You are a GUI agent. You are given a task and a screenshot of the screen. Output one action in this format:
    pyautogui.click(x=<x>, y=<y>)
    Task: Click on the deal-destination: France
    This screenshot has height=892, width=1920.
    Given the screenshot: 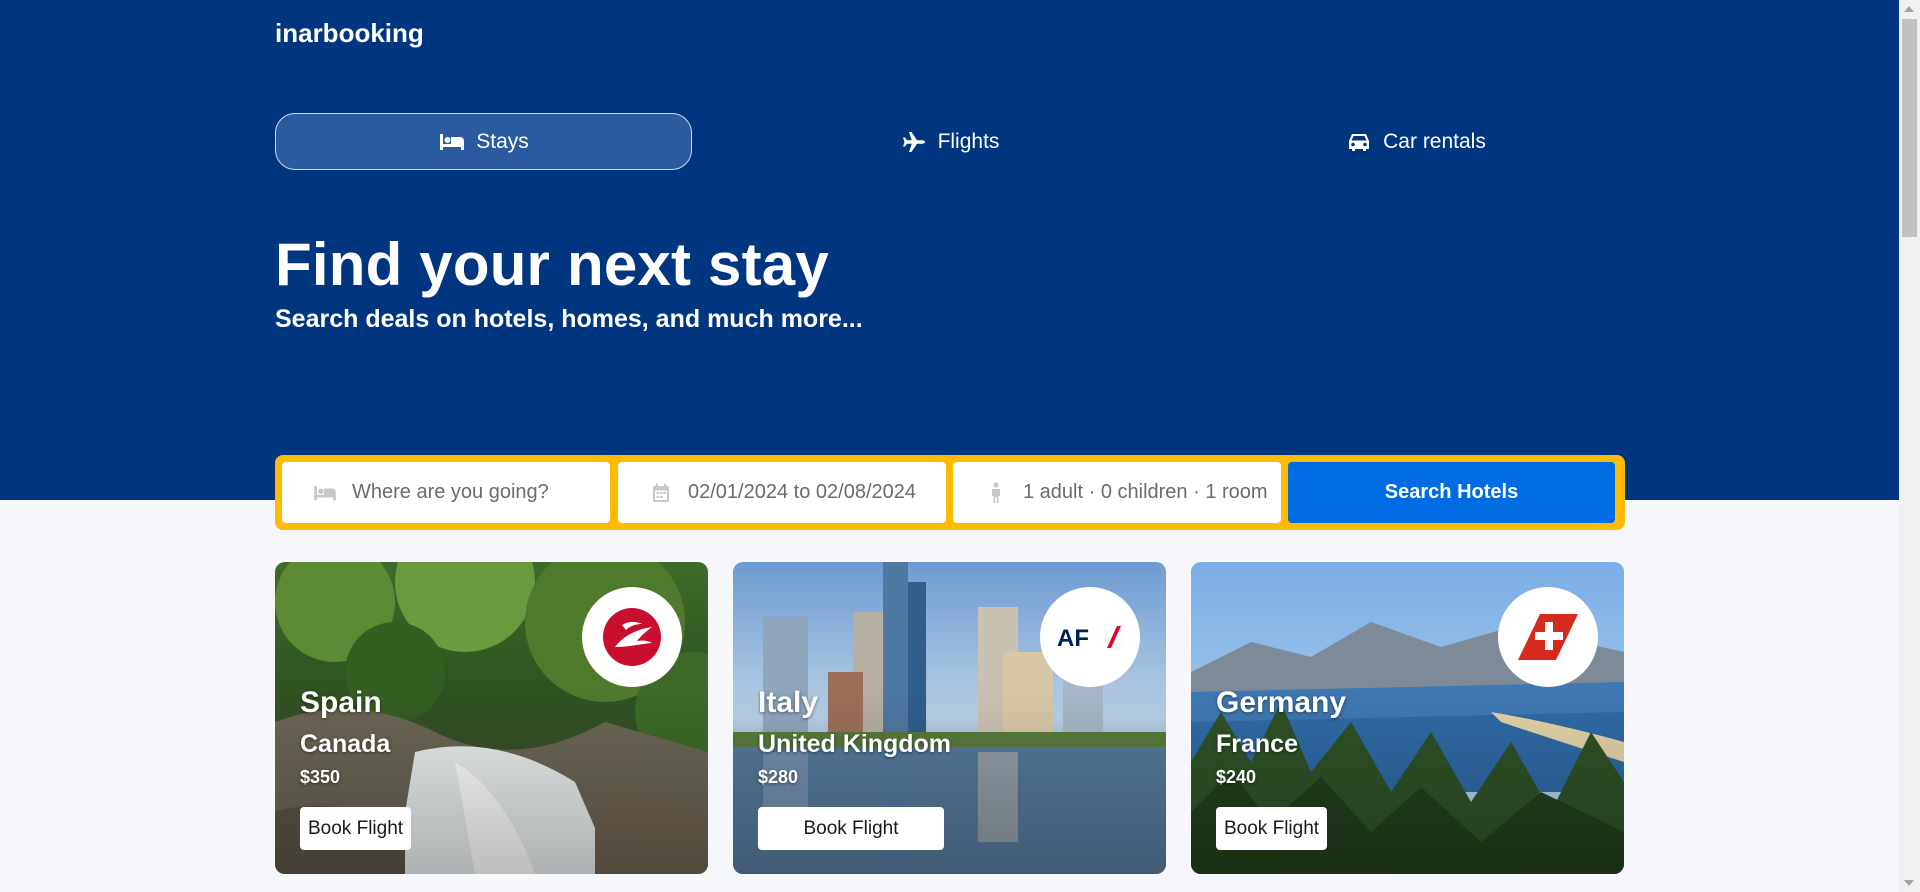 What is the action you would take?
    pyautogui.click(x=1257, y=744)
    